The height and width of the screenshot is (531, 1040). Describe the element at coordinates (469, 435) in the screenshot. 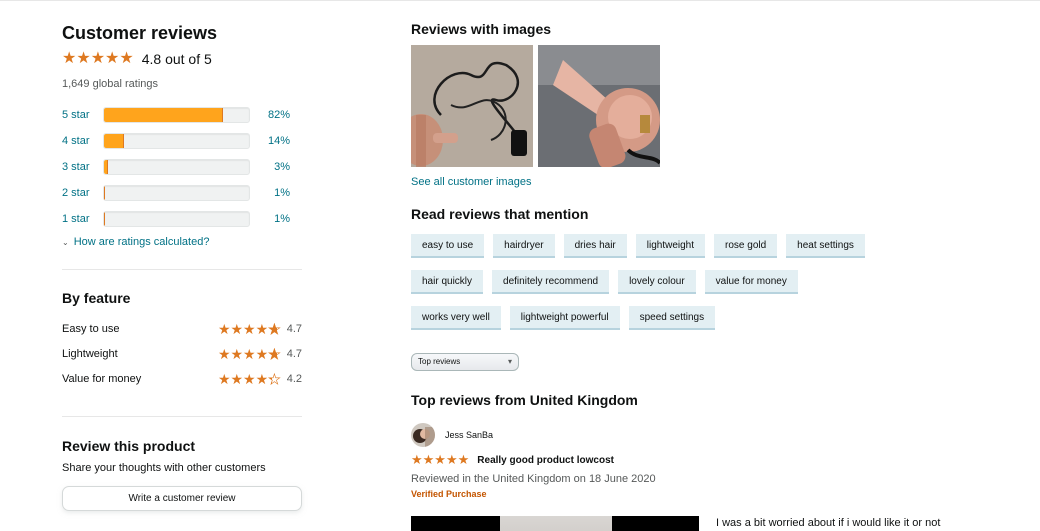

I see `reviewer-name: Jess SanBa` at that location.